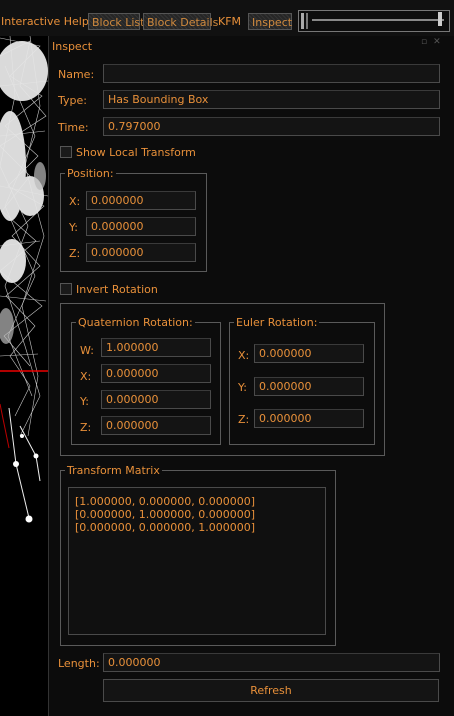 The width and height of the screenshot is (454, 716). What do you see at coordinates (86, 427) in the screenshot?
I see `quaternion-z-label: Z:` at bounding box center [86, 427].